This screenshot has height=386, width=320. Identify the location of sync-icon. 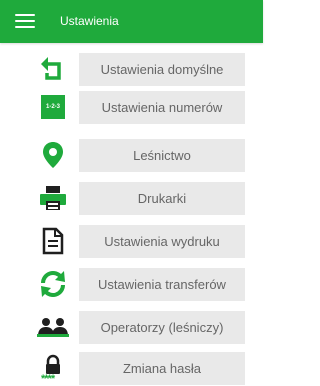
(53, 284).